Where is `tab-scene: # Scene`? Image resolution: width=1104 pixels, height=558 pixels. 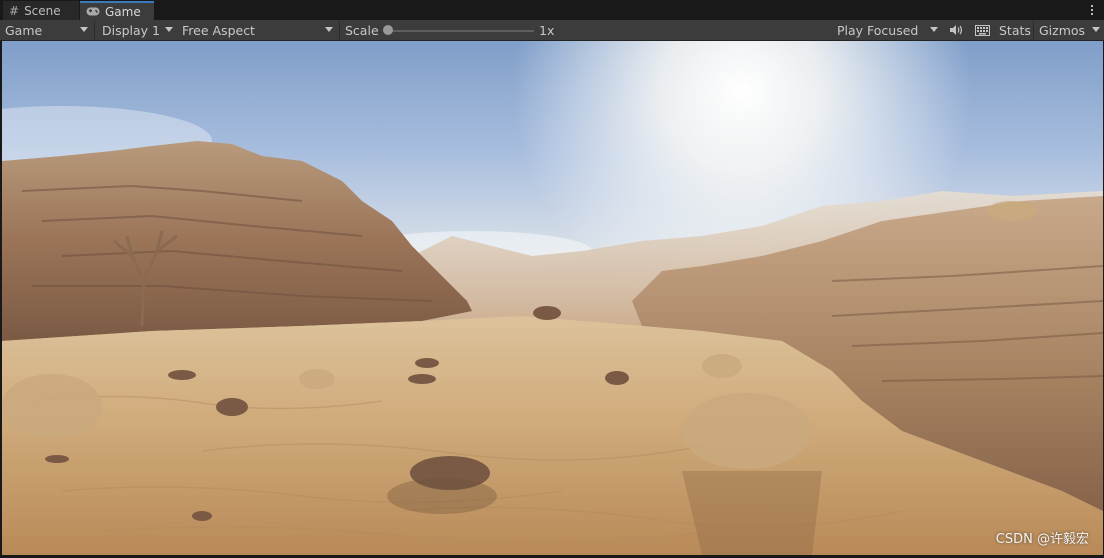
tab-scene: # Scene is located at coordinates (41, 10).